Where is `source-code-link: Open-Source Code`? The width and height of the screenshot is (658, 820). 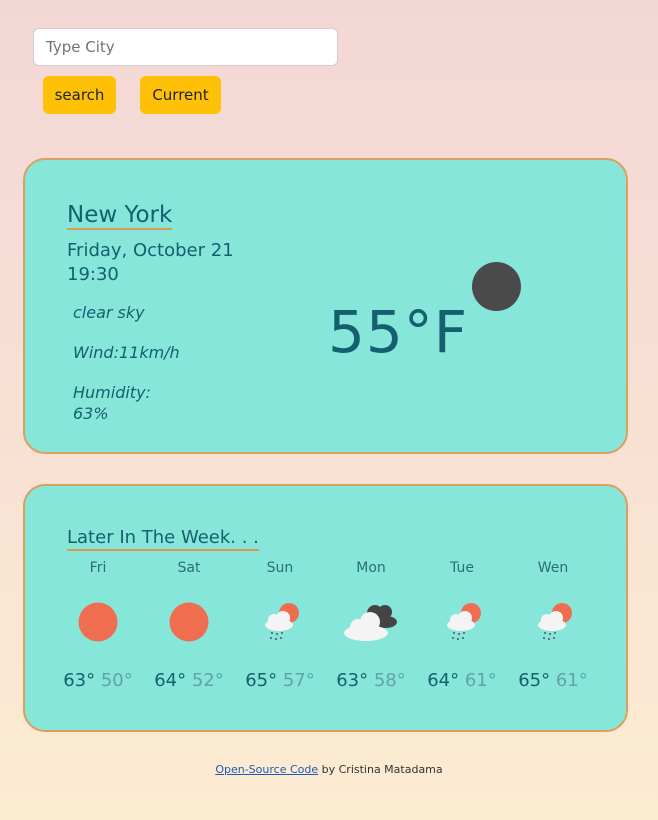 source-code-link: Open-Source Code is located at coordinates (266, 769).